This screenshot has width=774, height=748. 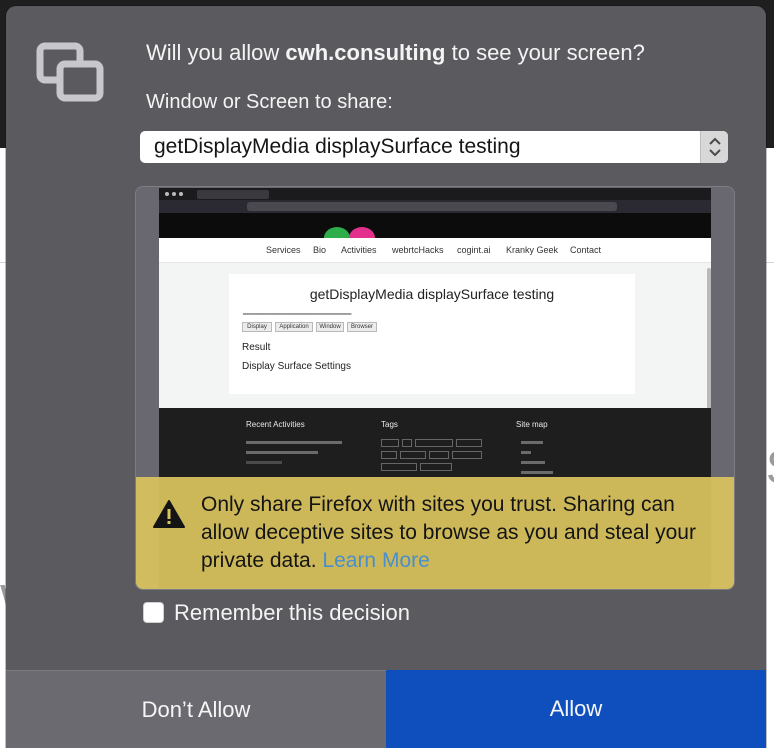 I want to click on preview-nav-item: cogint.ai, so click(x=474, y=250).